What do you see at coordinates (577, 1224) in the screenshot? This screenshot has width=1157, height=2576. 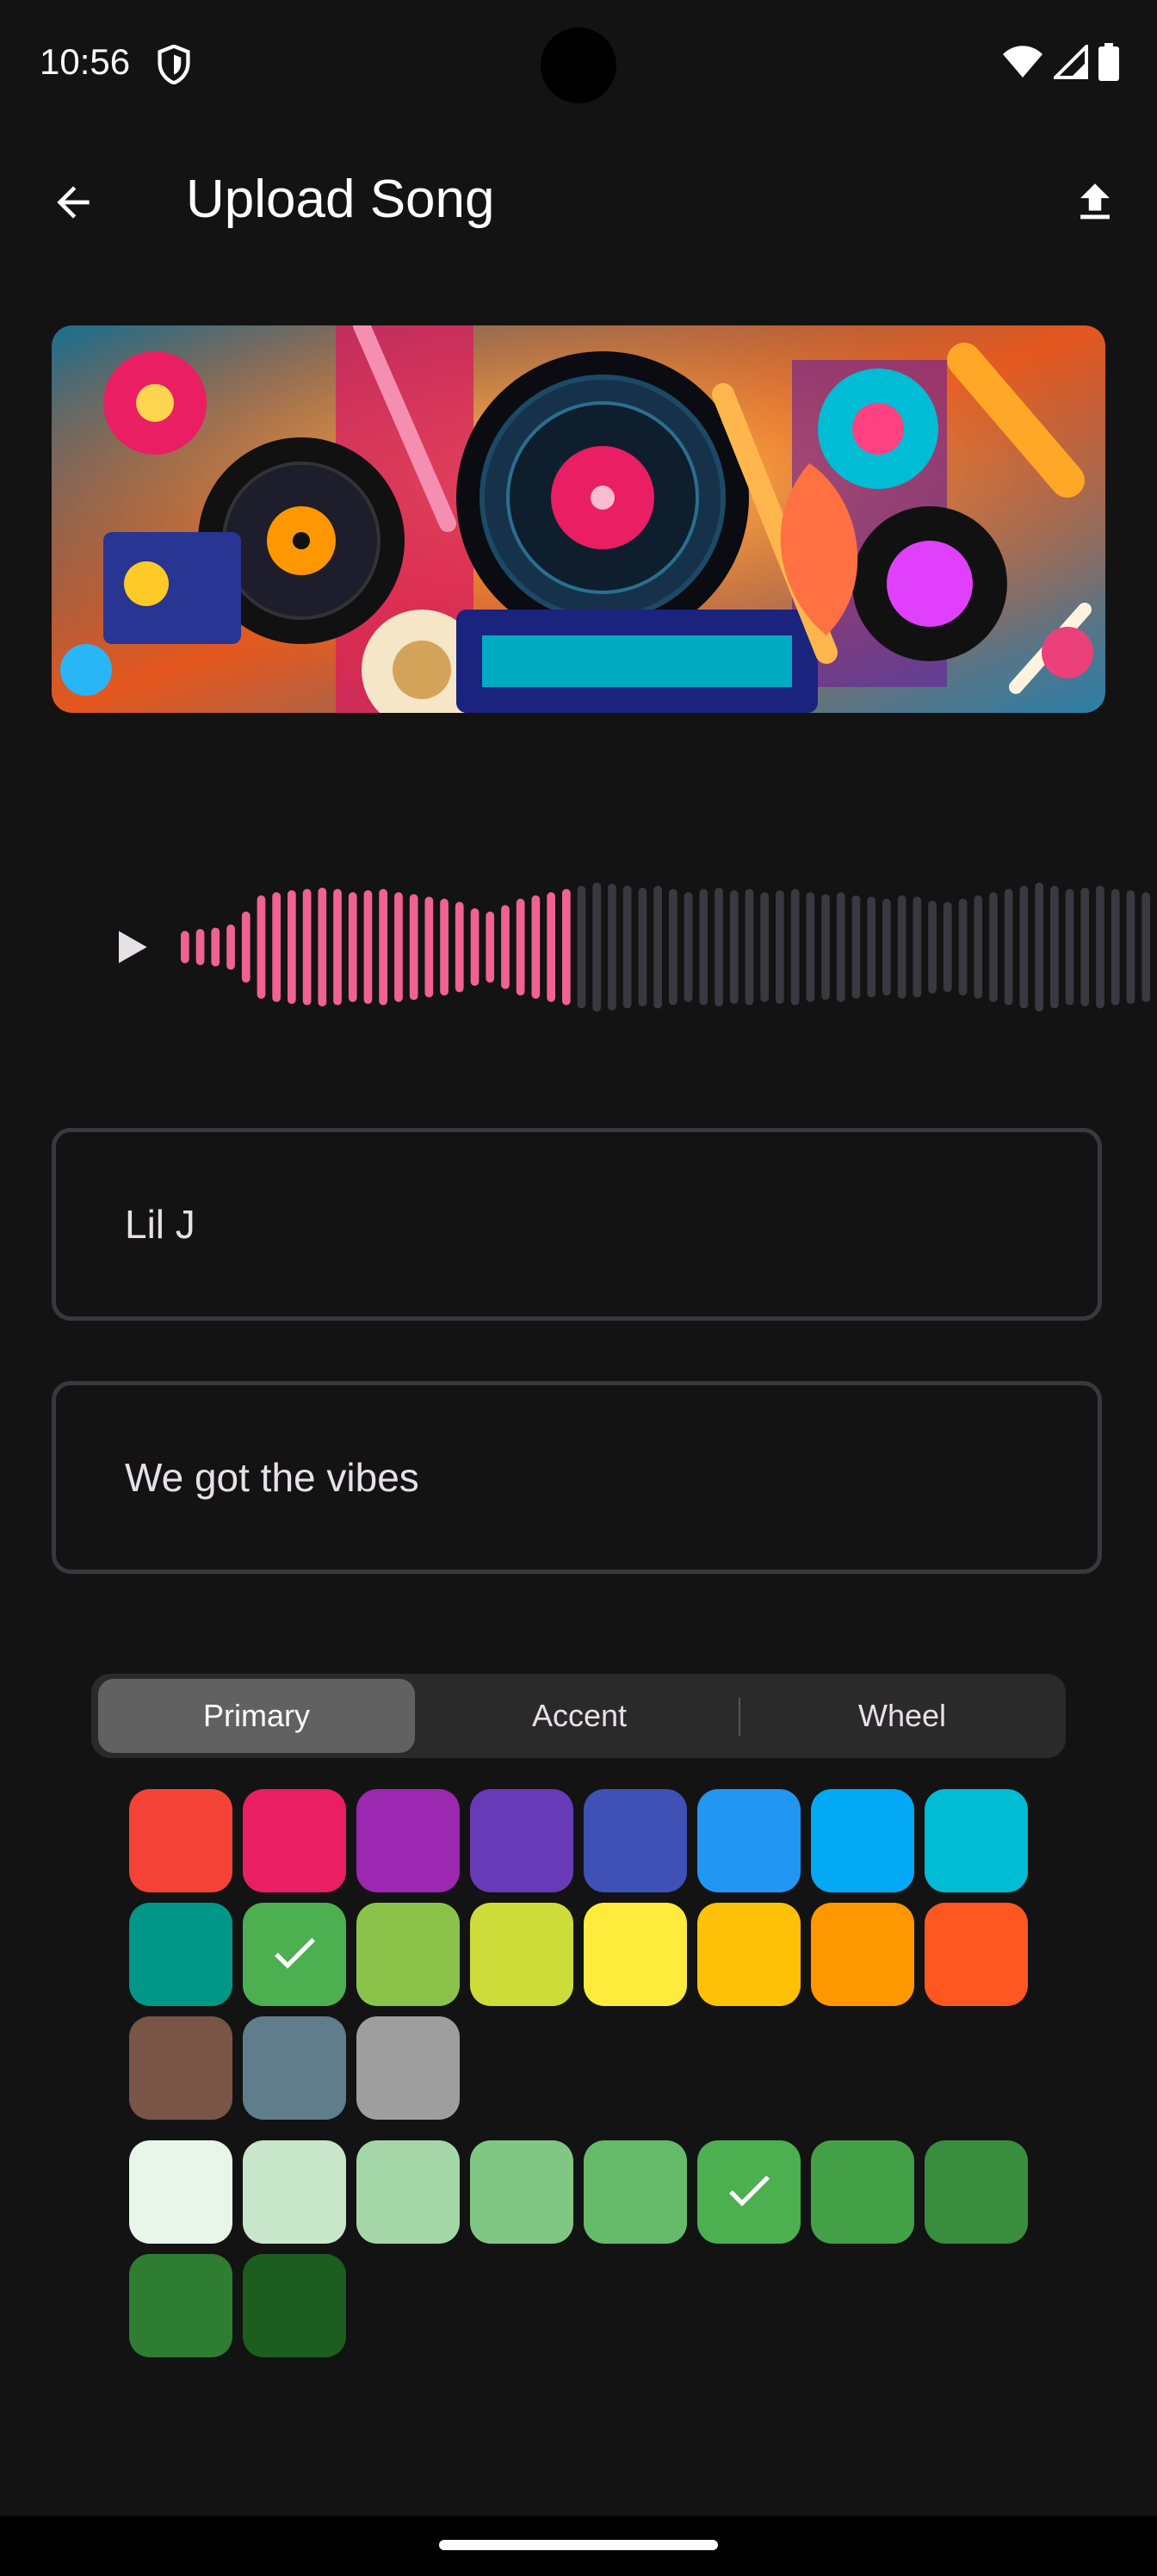 I see `artist-field: Lil J` at bounding box center [577, 1224].